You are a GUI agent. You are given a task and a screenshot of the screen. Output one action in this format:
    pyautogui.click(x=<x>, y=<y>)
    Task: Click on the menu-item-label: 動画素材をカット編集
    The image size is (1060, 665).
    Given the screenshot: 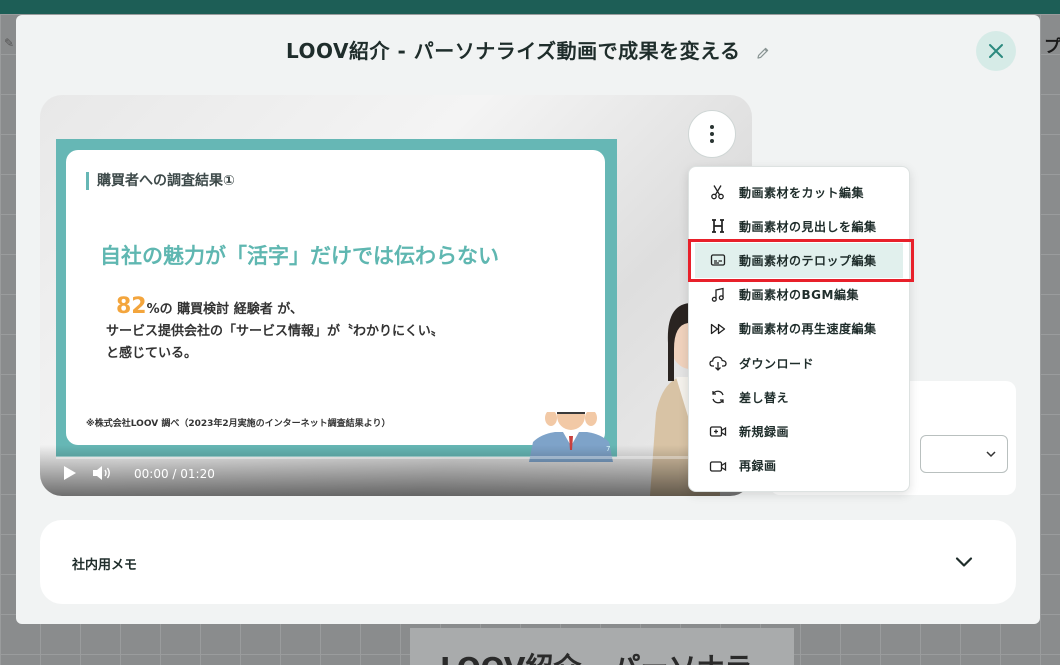 What is the action you would take?
    pyautogui.click(x=802, y=192)
    